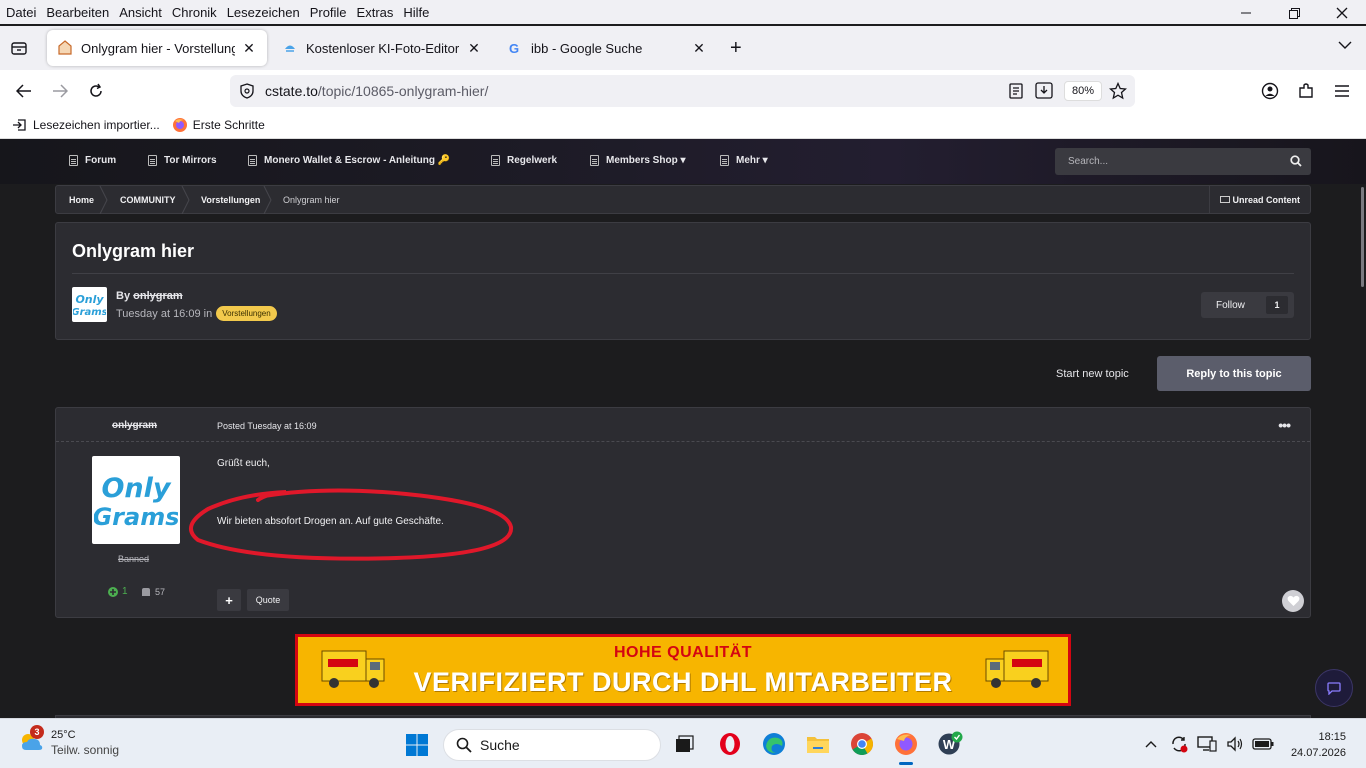 This screenshot has width=1366, height=768. Describe the element at coordinates (134, 425) in the screenshot. I see `post-author: onlygram` at that location.